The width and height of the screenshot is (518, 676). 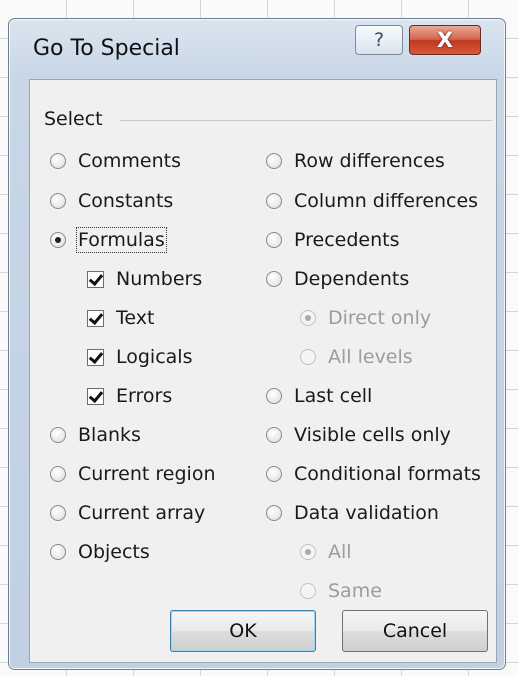 I want to click on radio-row-differences, so click(x=274, y=161).